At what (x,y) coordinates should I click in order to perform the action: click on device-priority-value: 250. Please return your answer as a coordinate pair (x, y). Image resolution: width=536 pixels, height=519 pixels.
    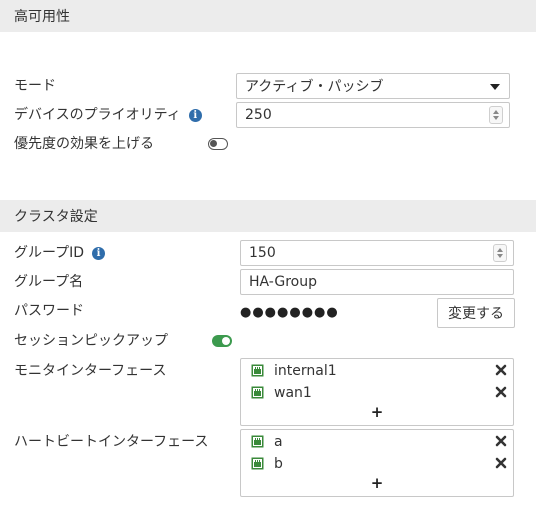
    Looking at the image, I should click on (258, 115).